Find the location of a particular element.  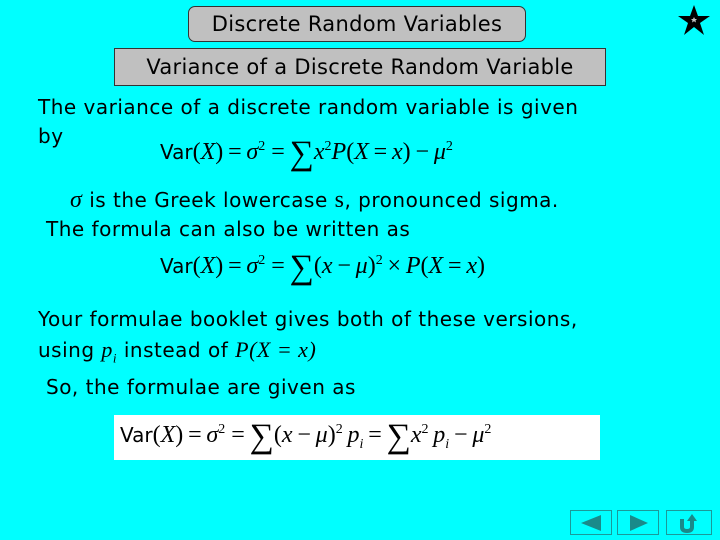

slide-subtitle-text: Variance of a Discrete Random Variable is located at coordinates (360, 67).